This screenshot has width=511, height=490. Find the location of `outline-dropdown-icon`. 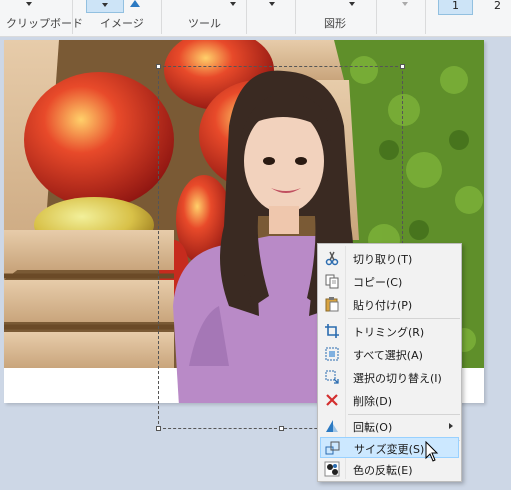

outline-dropdown-icon is located at coordinates (352, 4).